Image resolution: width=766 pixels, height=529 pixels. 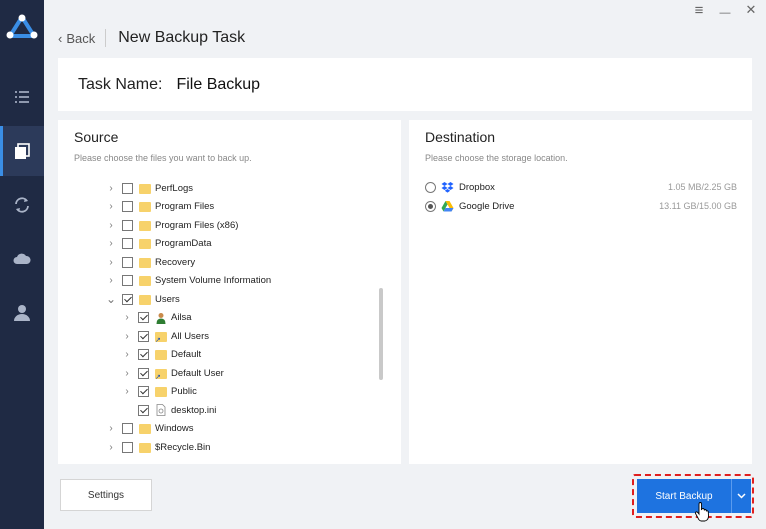 What do you see at coordinates (181, 317) in the screenshot?
I see `tree-item-label: Ailsa` at bounding box center [181, 317].